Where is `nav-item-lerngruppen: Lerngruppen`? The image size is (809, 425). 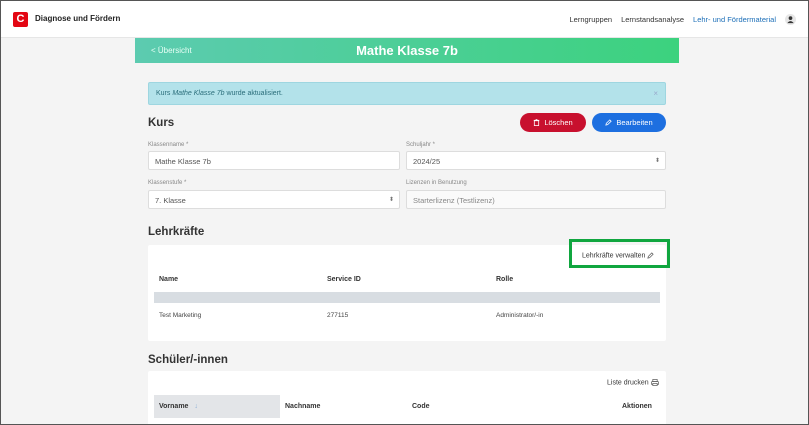 nav-item-lerngruppen: Lerngruppen is located at coordinates (591, 19).